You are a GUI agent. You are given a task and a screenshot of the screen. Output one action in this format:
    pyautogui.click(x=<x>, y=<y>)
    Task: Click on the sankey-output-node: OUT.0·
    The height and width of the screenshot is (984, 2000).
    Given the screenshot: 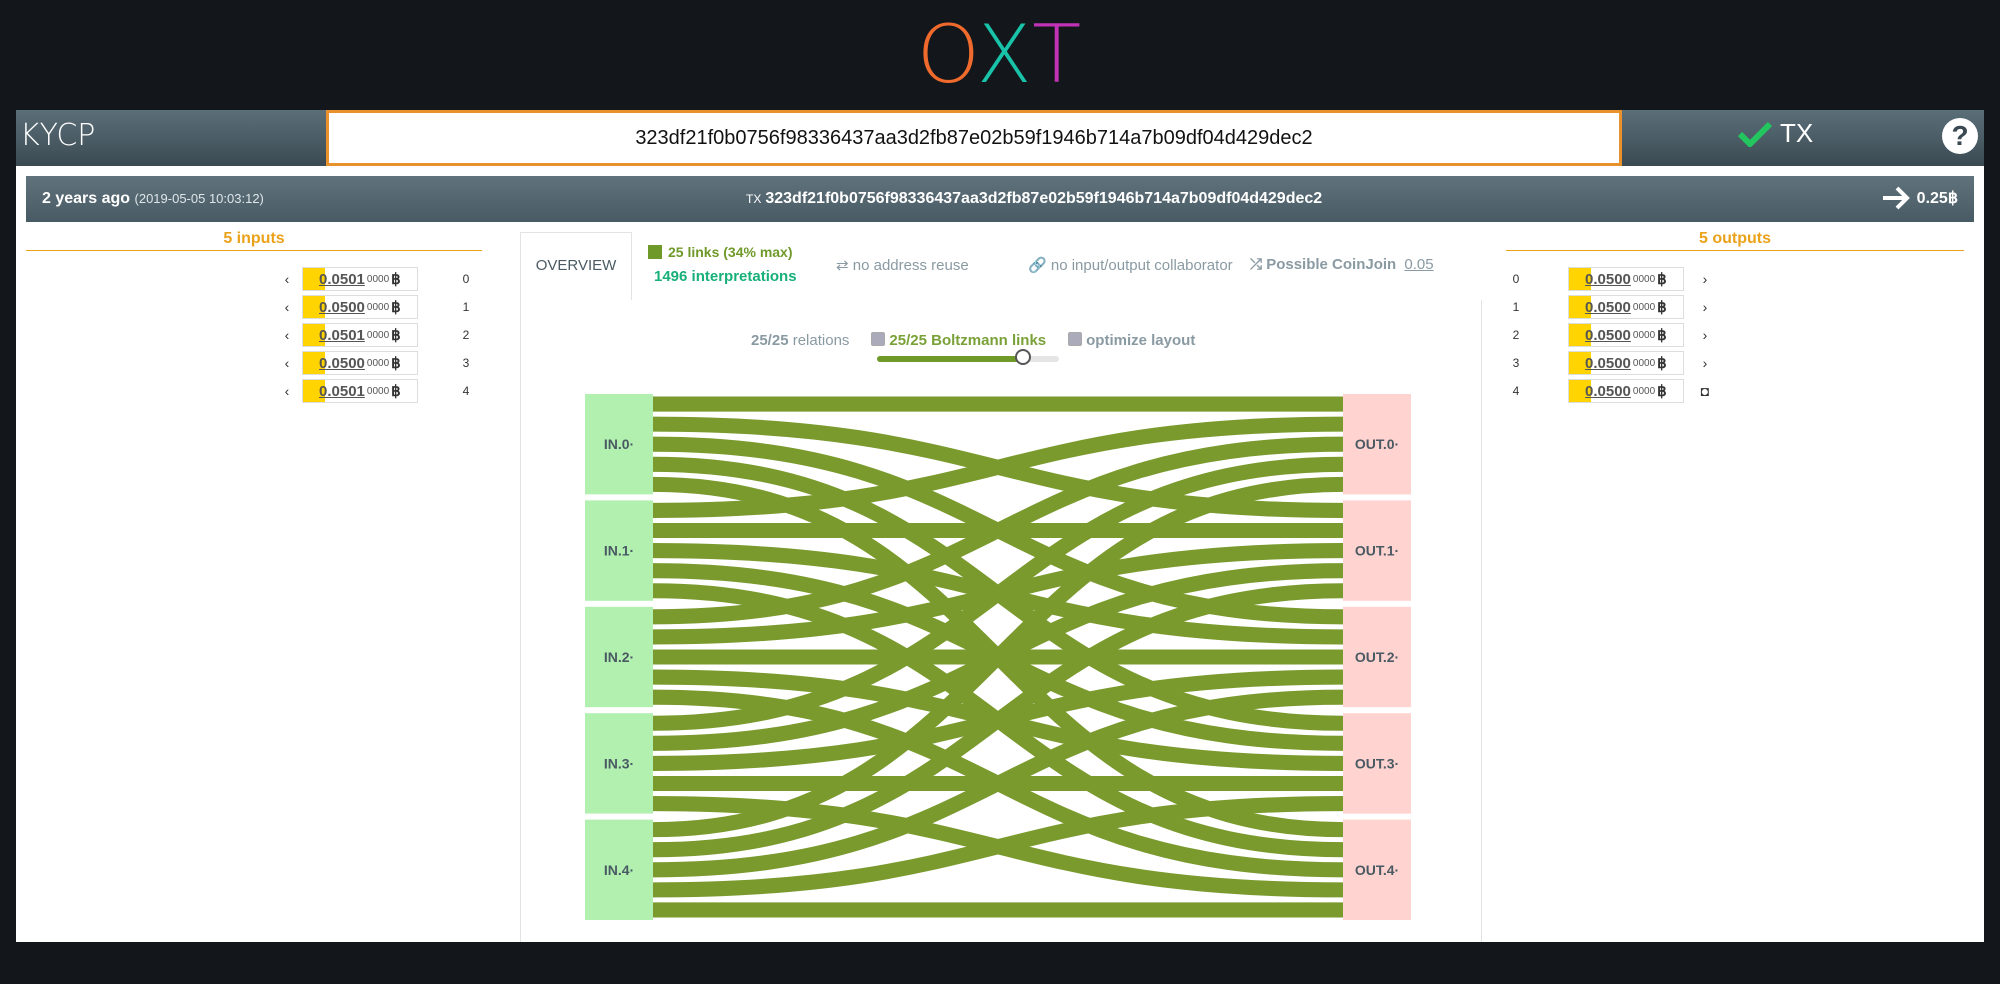 What is the action you would take?
    pyautogui.click(x=1377, y=444)
    